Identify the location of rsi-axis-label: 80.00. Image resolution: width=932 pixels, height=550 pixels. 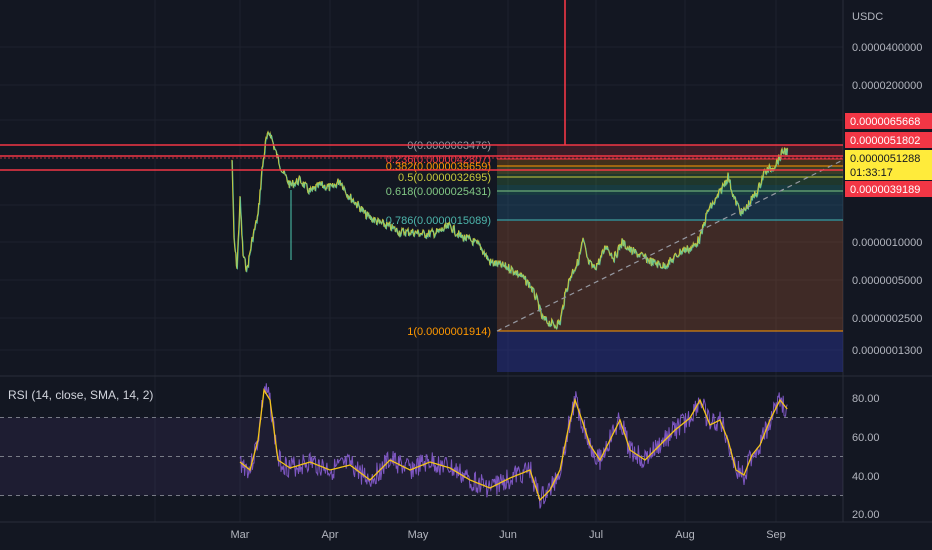
(866, 399).